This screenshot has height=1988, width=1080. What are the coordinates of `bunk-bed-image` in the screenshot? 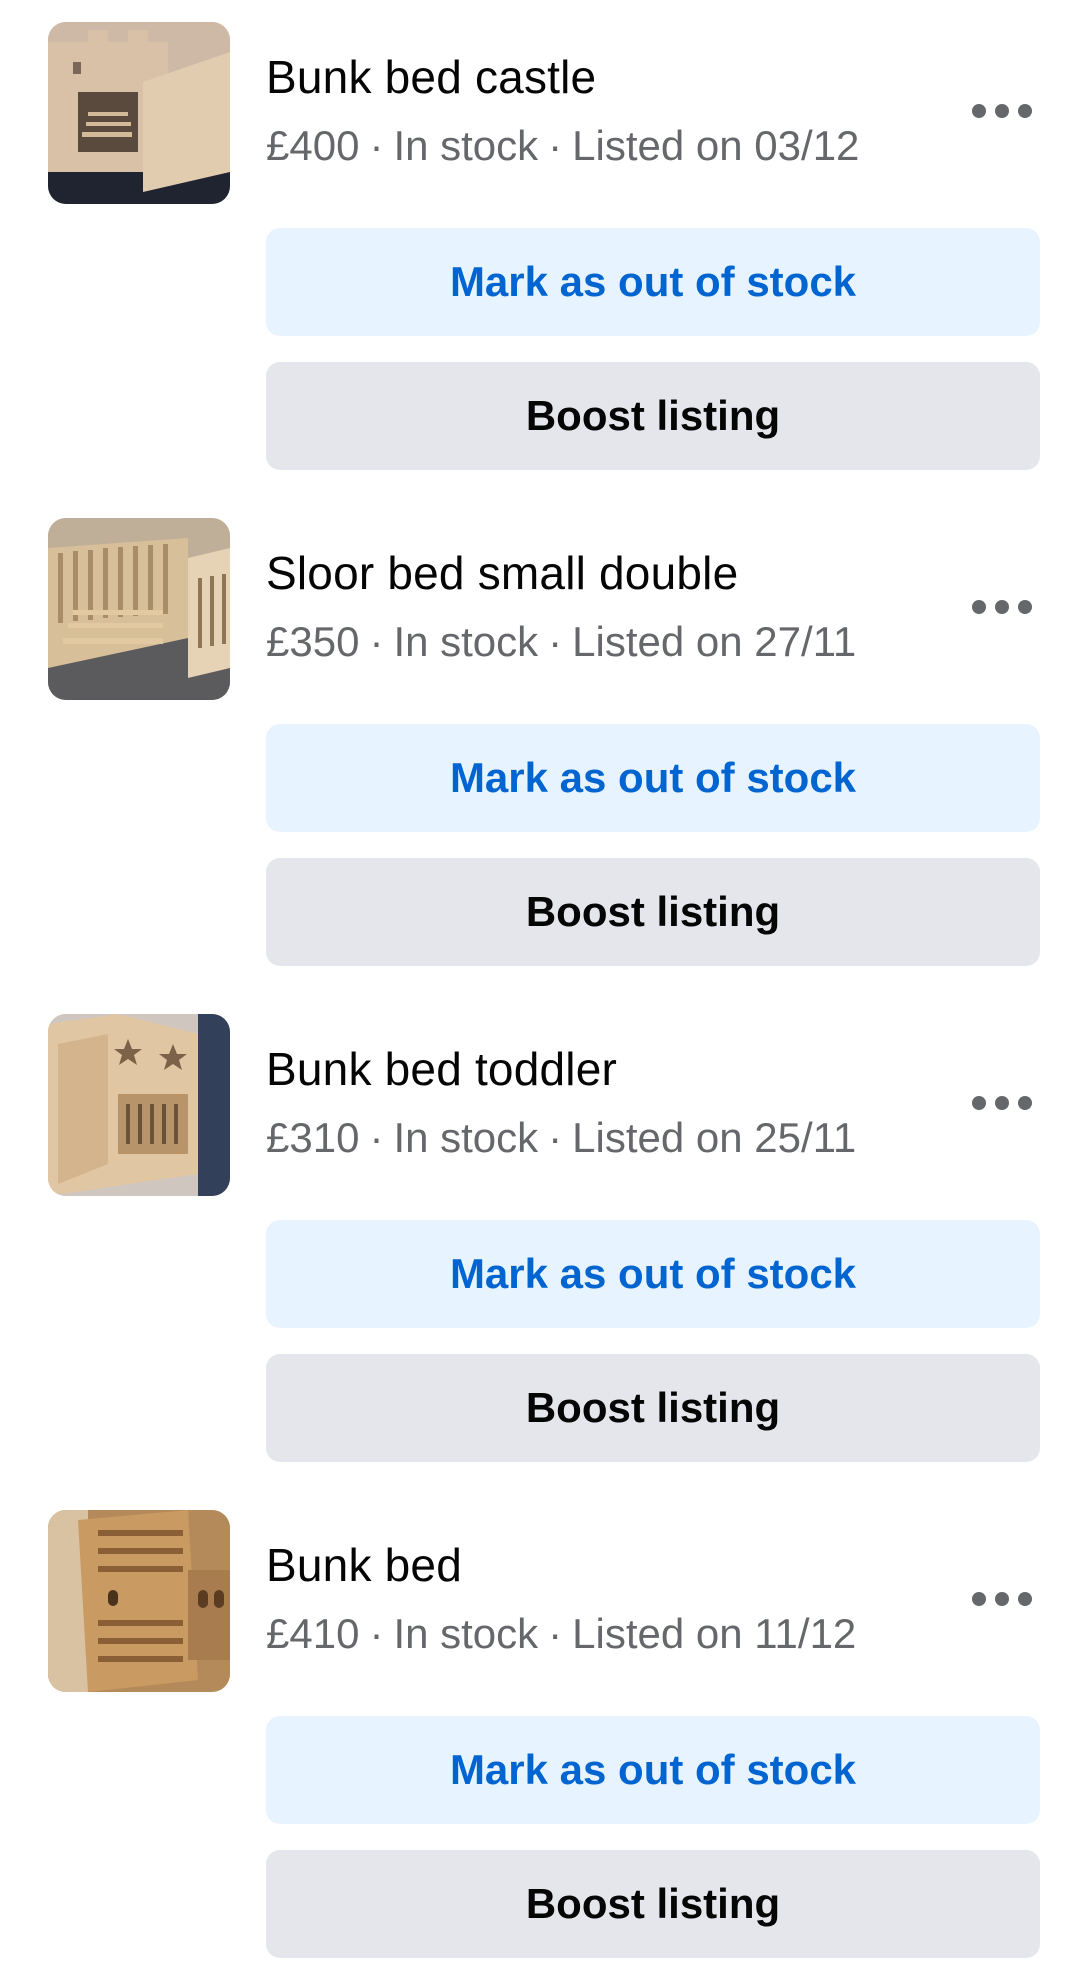 It's located at (139, 1601).